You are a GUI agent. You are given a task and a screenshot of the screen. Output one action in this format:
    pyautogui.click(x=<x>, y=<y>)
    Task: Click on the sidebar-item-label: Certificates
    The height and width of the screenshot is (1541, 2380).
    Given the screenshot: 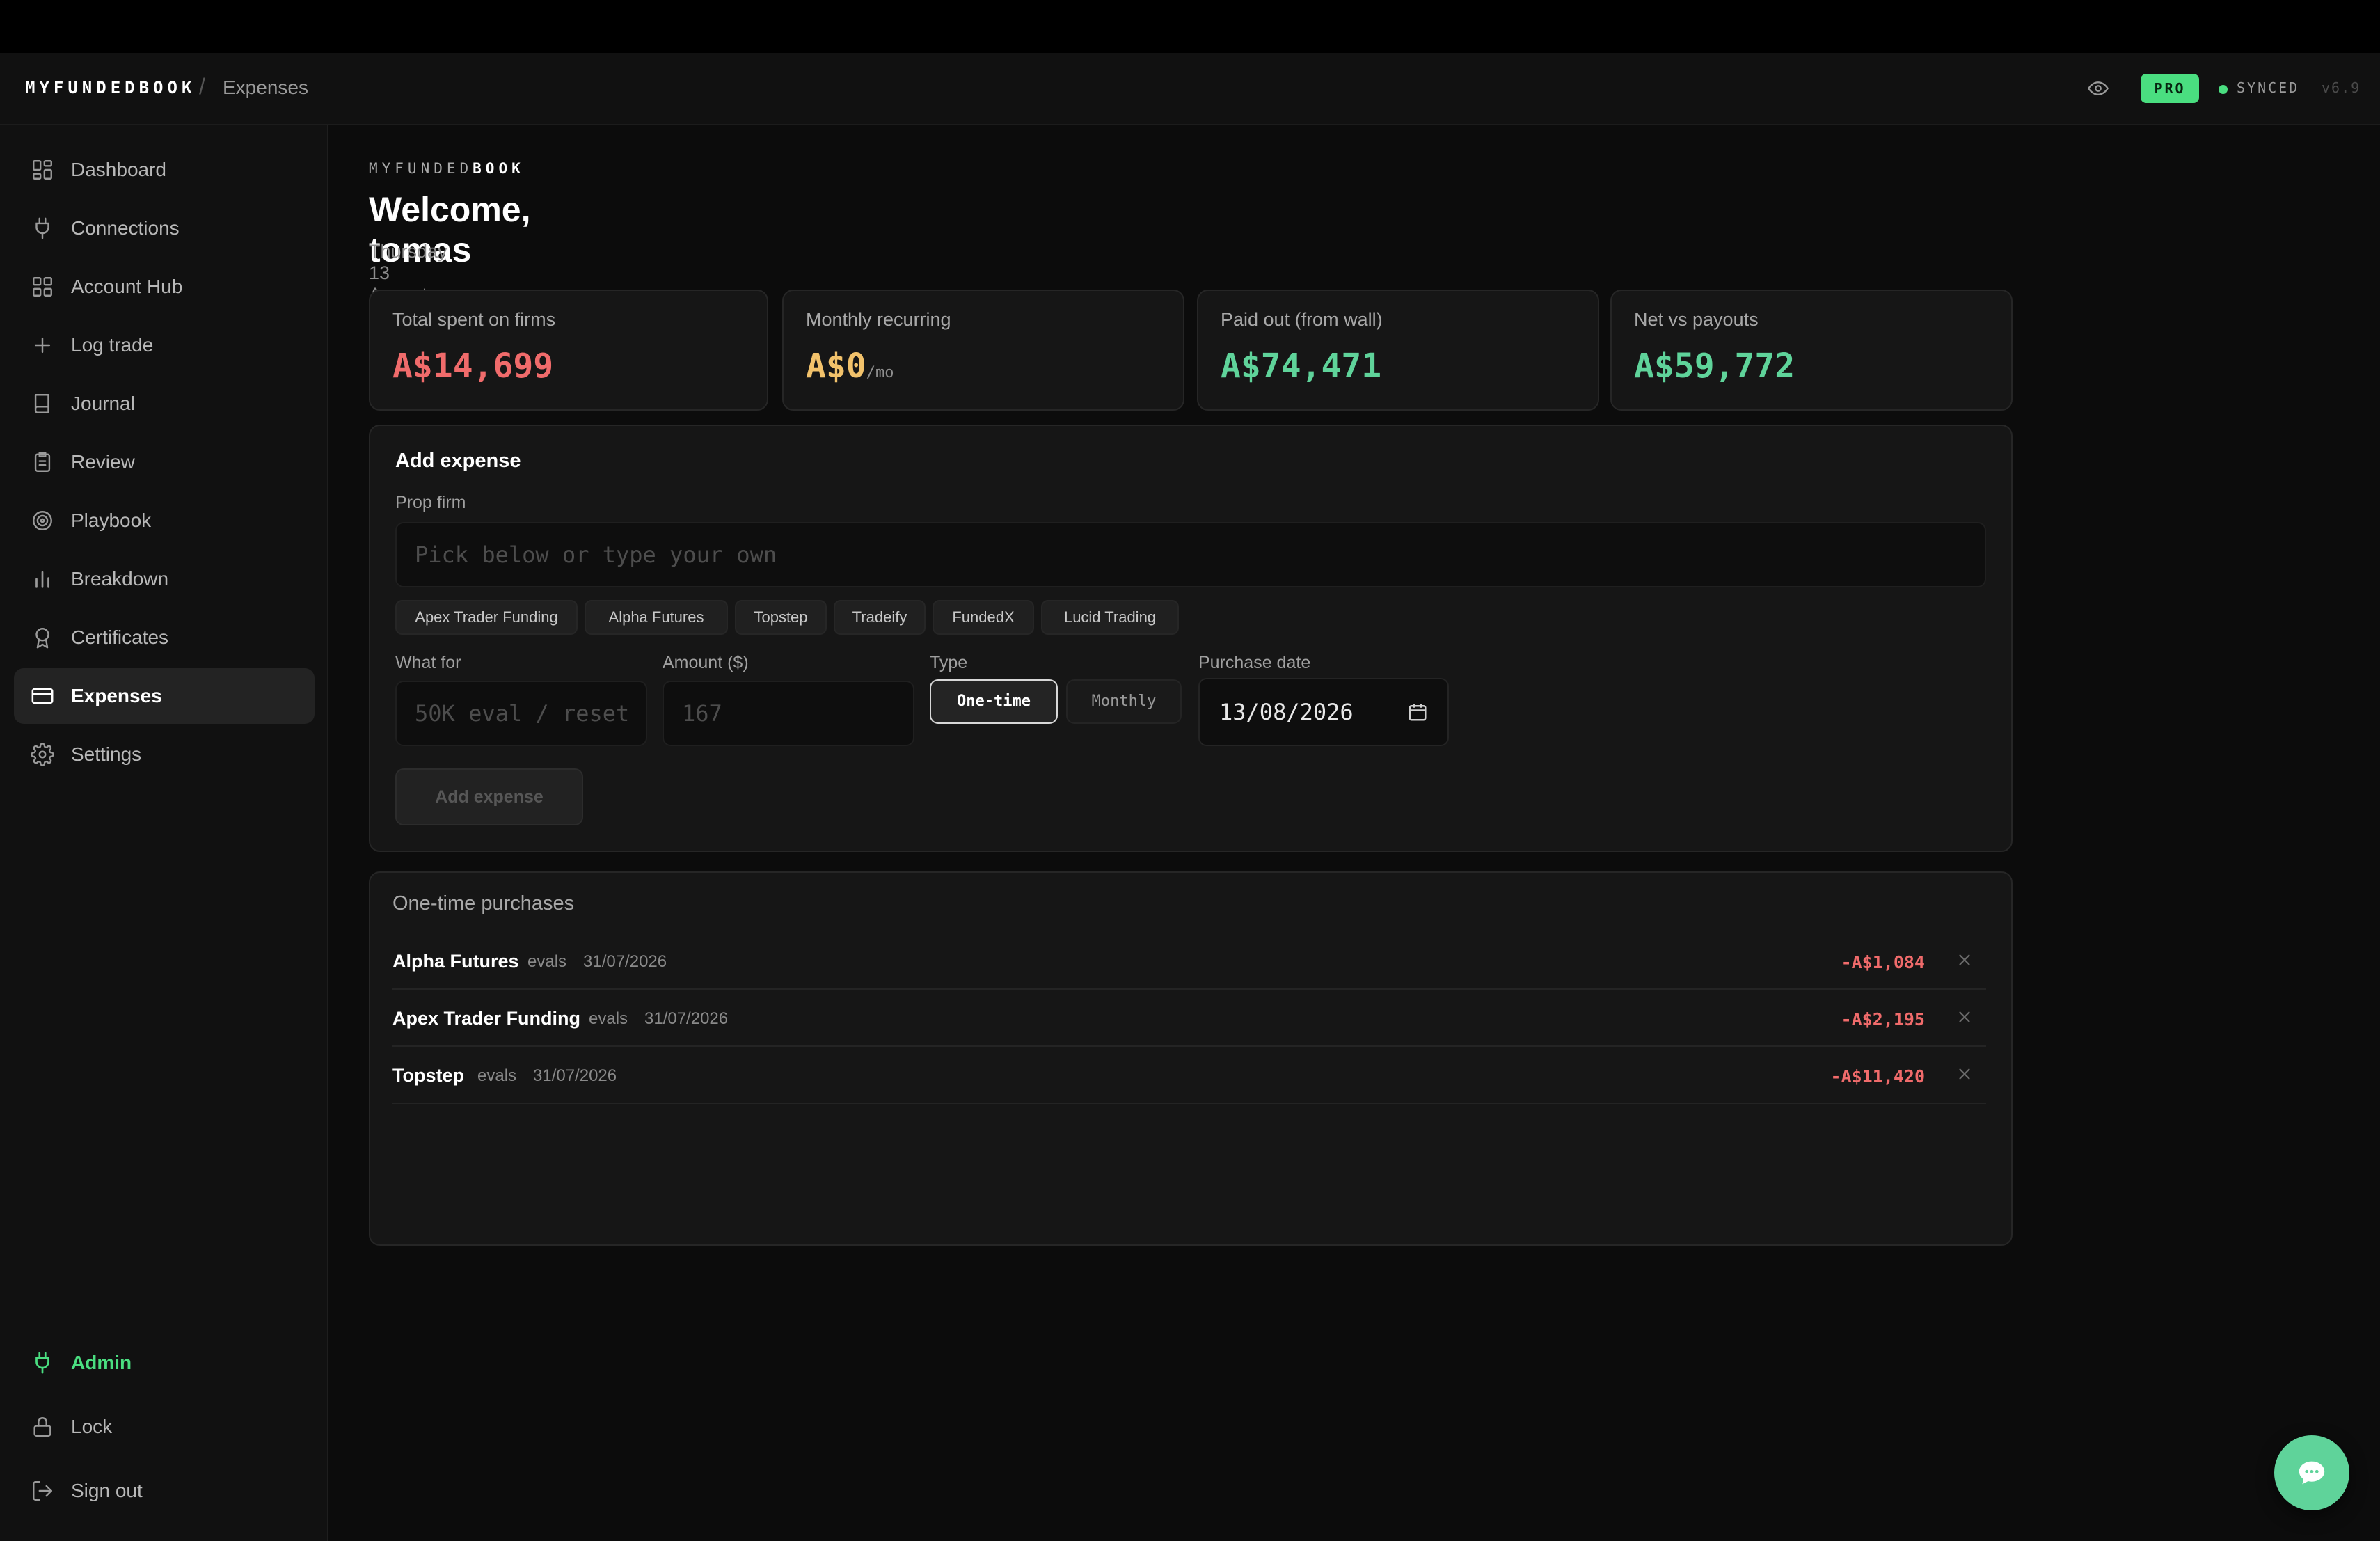 What is the action you would take?
    pyautogui.click(x=120, y=637)
    